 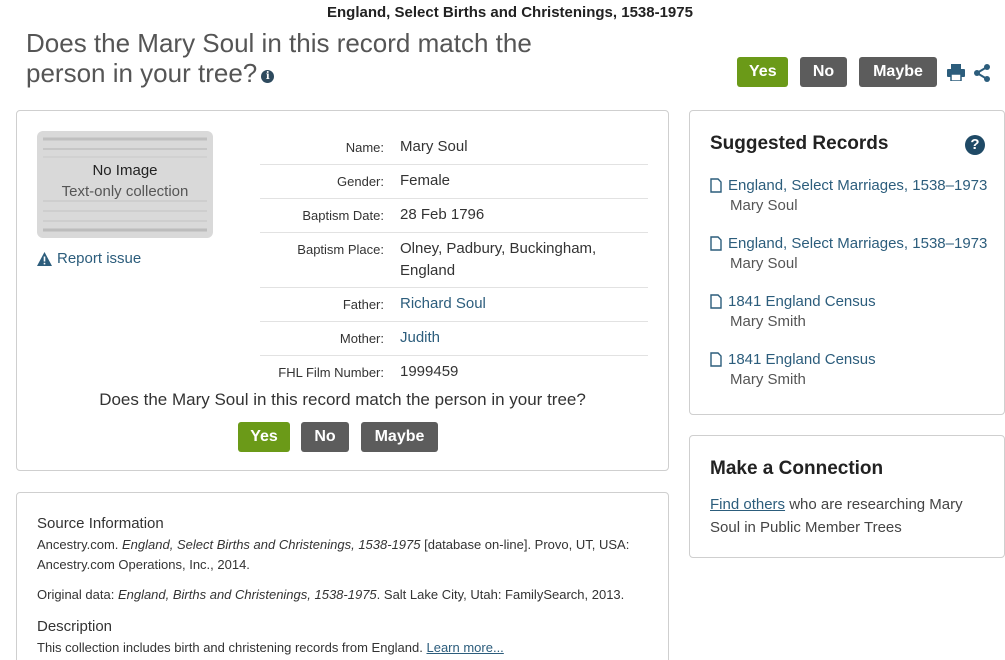 I want to click on description-heading: Description, so click(x=75, y=626).